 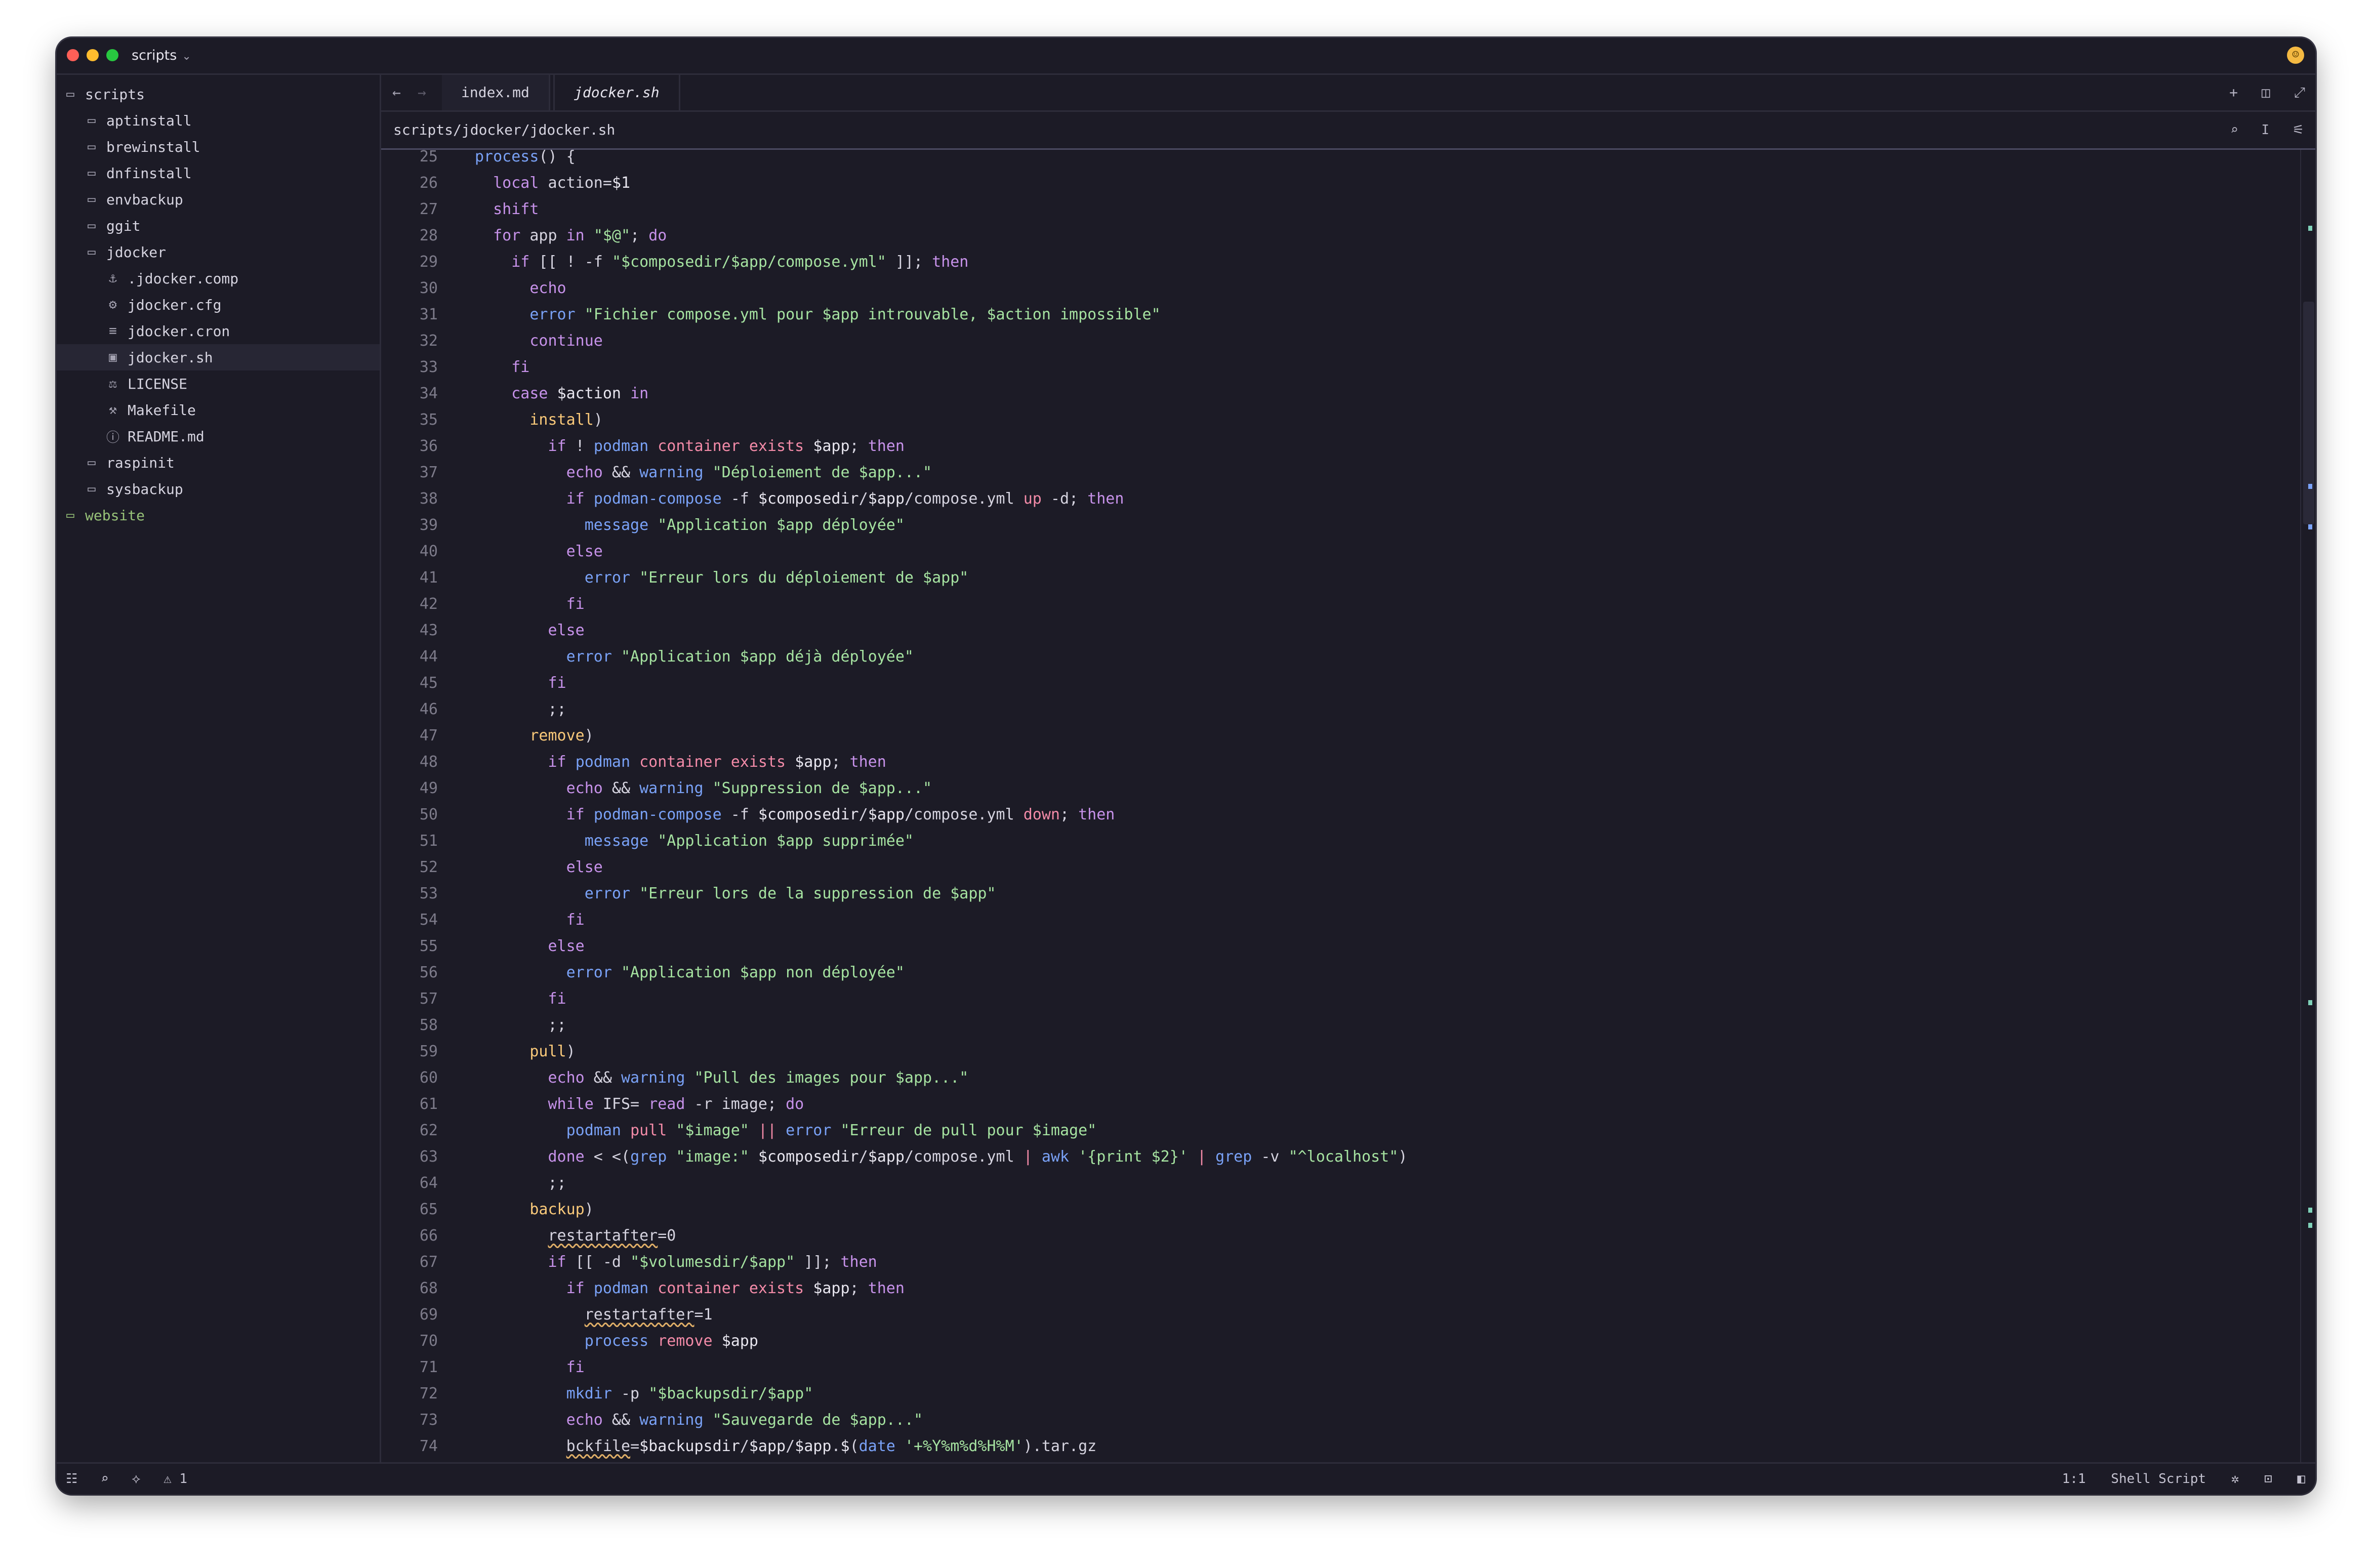 I want to click on sidebar-item-jdocker-comp: ⚓ .jdocker.comp, so click(x=218, y=278).